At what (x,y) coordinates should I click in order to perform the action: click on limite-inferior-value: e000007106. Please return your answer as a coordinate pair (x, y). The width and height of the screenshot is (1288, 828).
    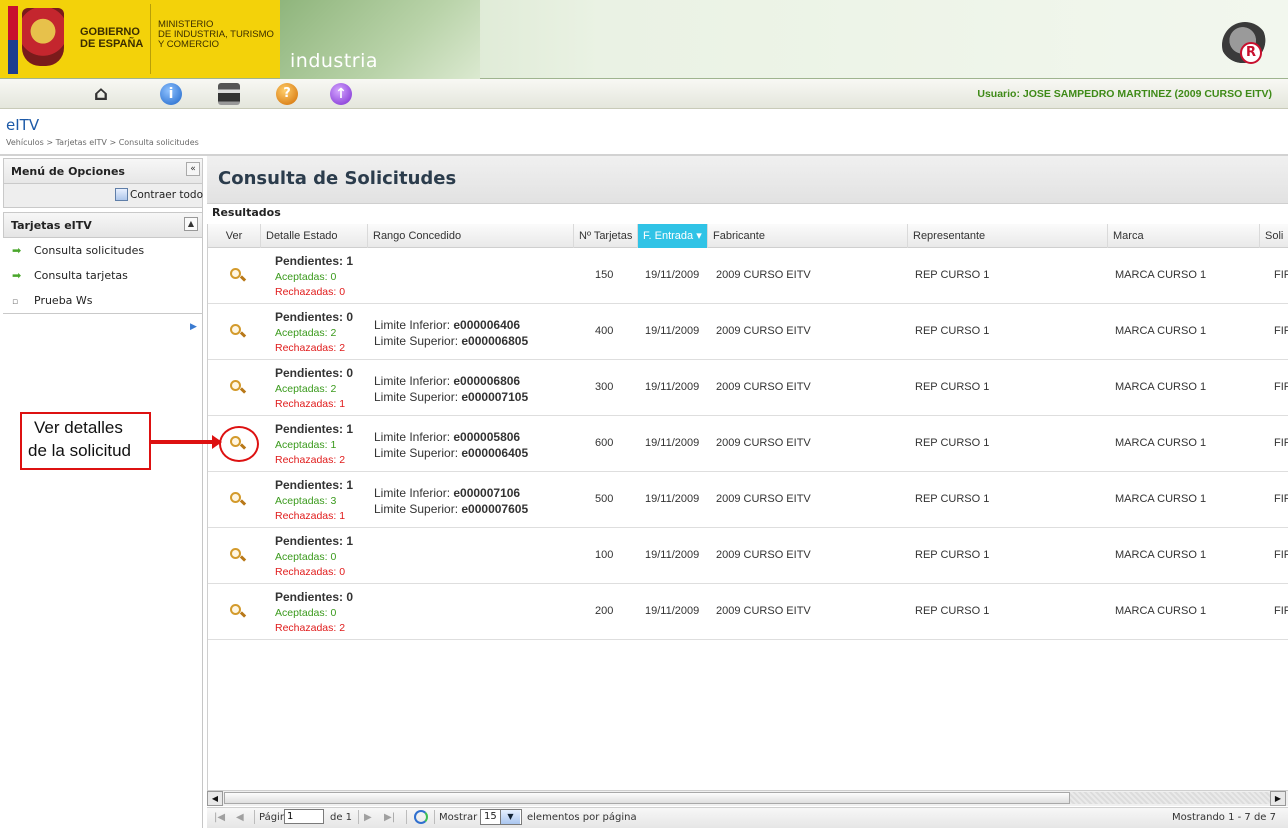
    Looking at the image, I should click on (487, 493).